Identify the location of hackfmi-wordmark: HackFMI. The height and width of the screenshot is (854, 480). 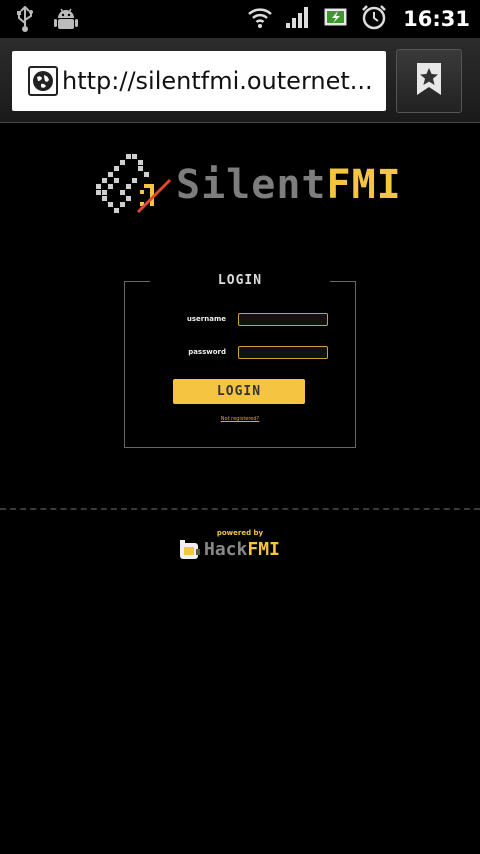
(242, 550).